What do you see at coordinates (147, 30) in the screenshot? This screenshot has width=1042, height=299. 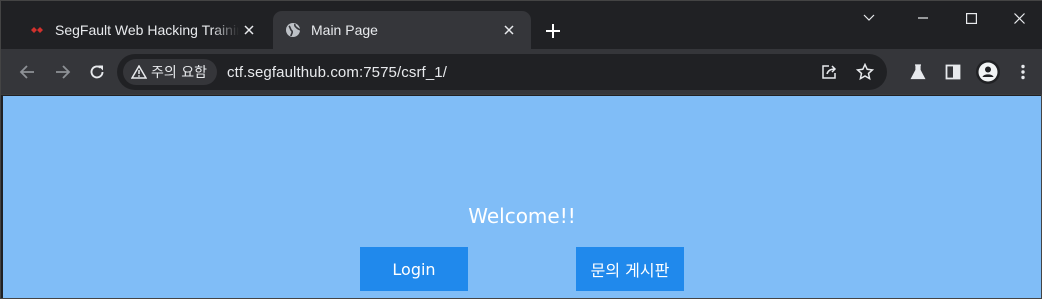 I see `tab-title: SegFault Web Hacking Training` at bounding box center [147, 30].